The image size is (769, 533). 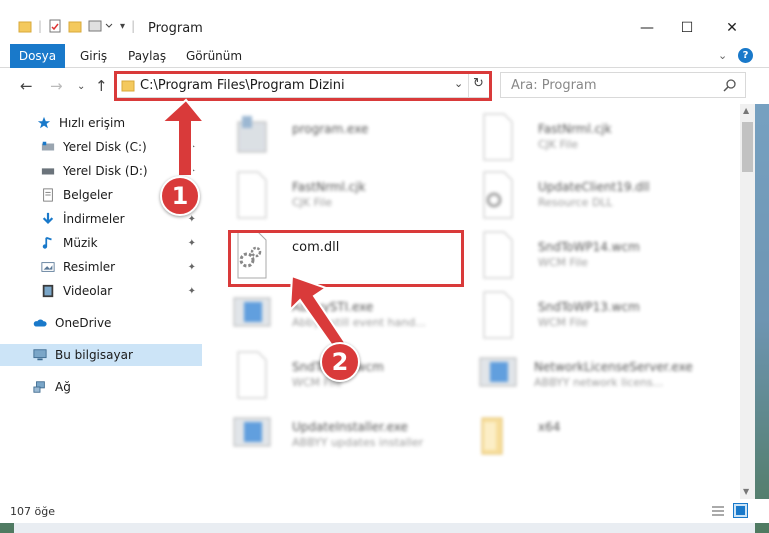 I want to click on step-2-badge: 2, so click(x=340, y=362).